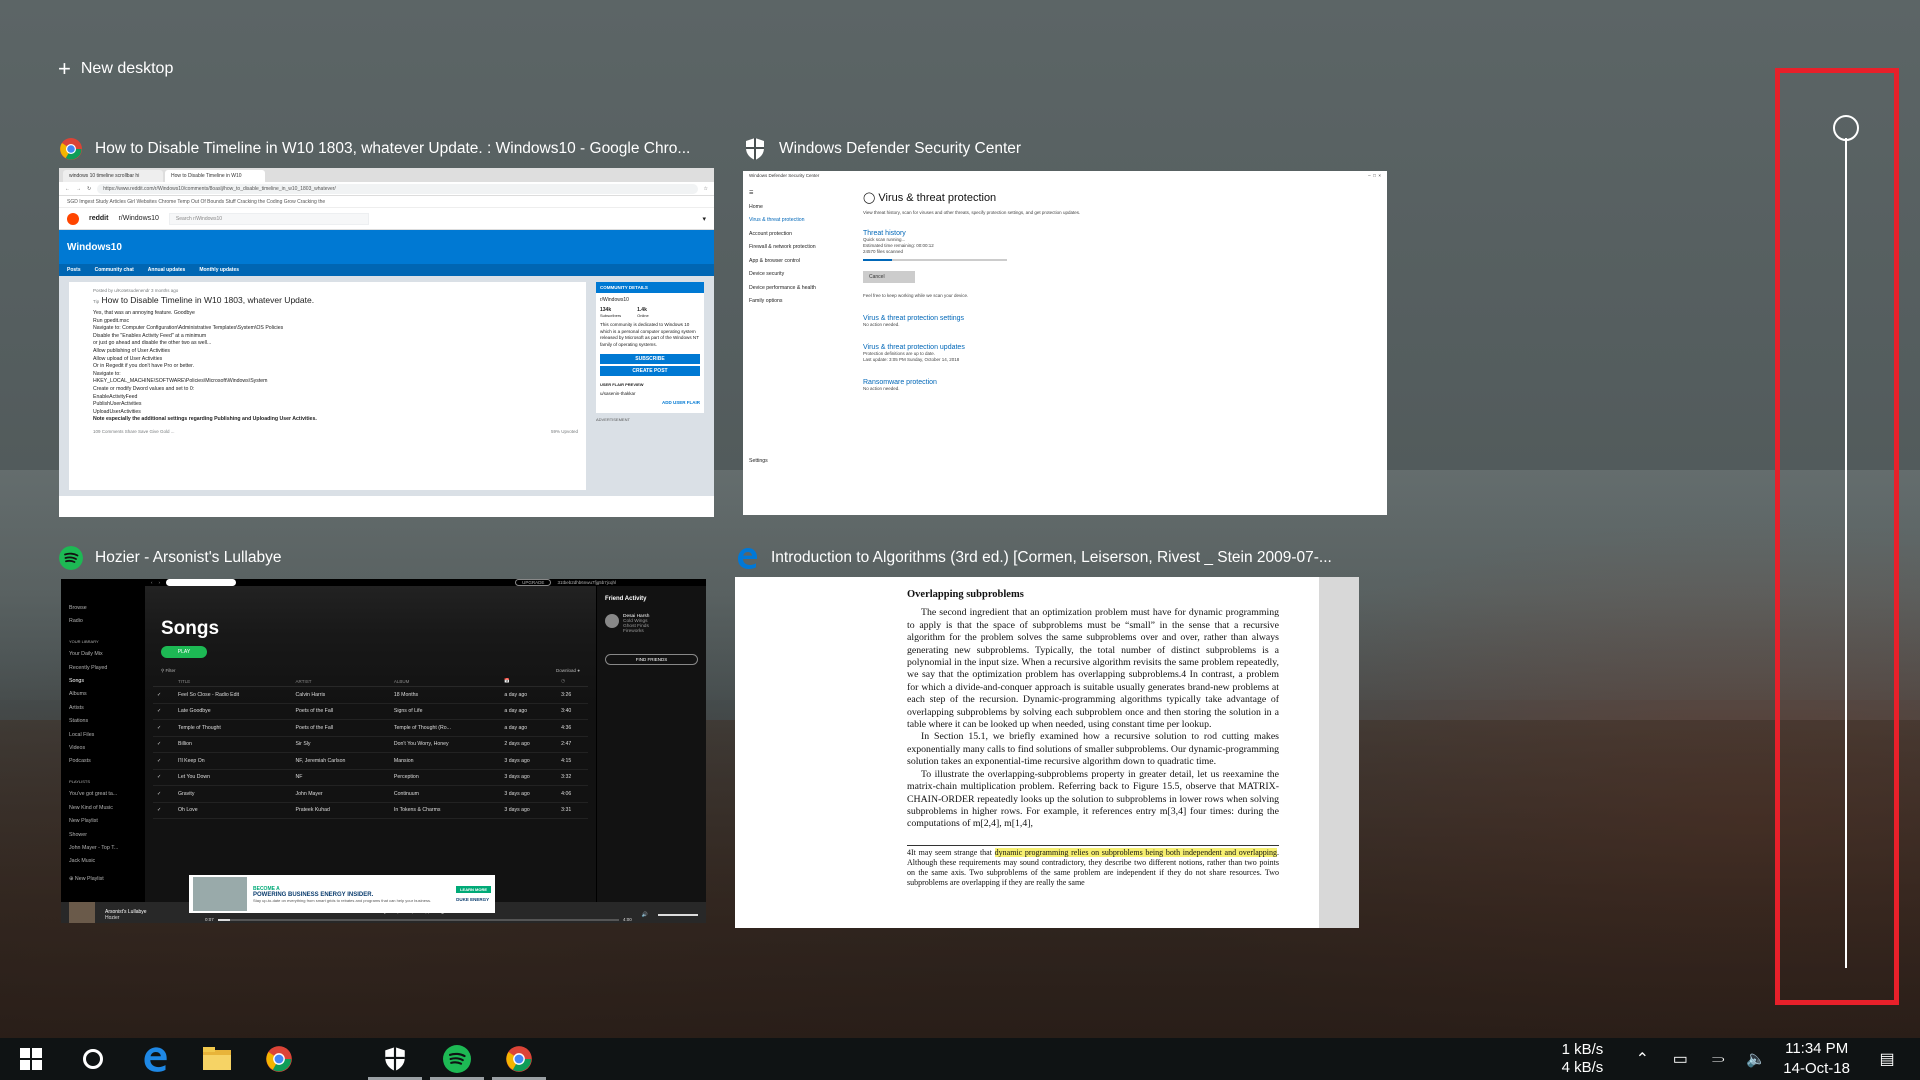 This screenshot has width=1920, height=1080. I want to click on nav-app-browser: App & browser control, so click(798, 262).